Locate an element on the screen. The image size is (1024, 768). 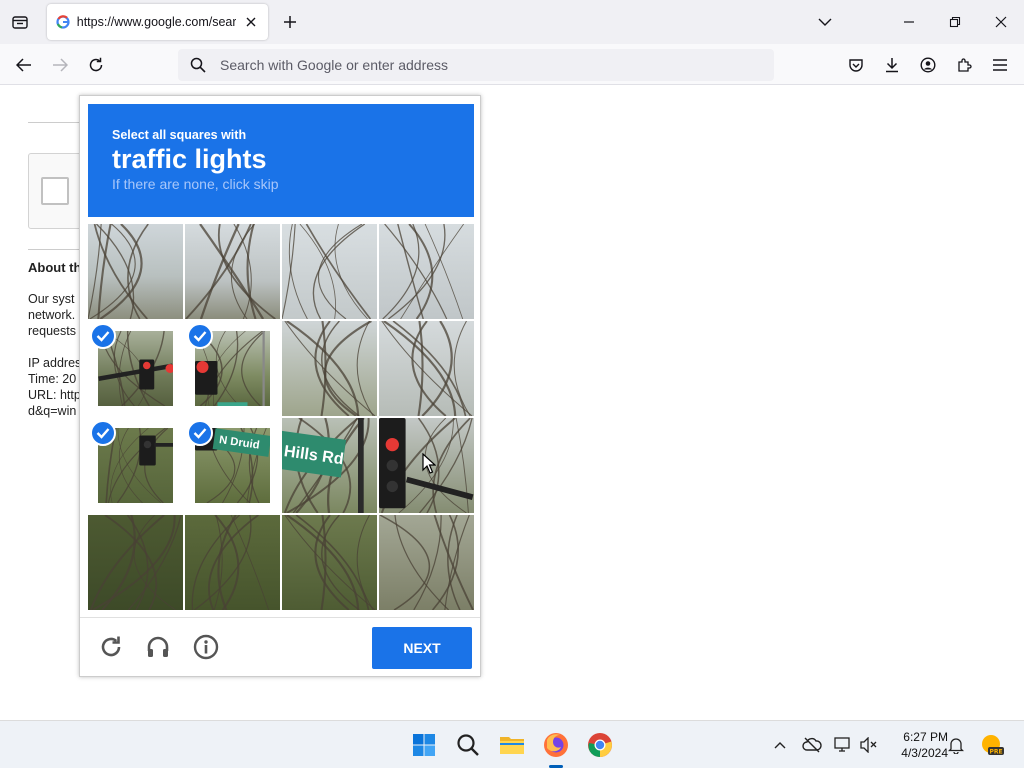
account-icon is located at coordinates (928, 65).